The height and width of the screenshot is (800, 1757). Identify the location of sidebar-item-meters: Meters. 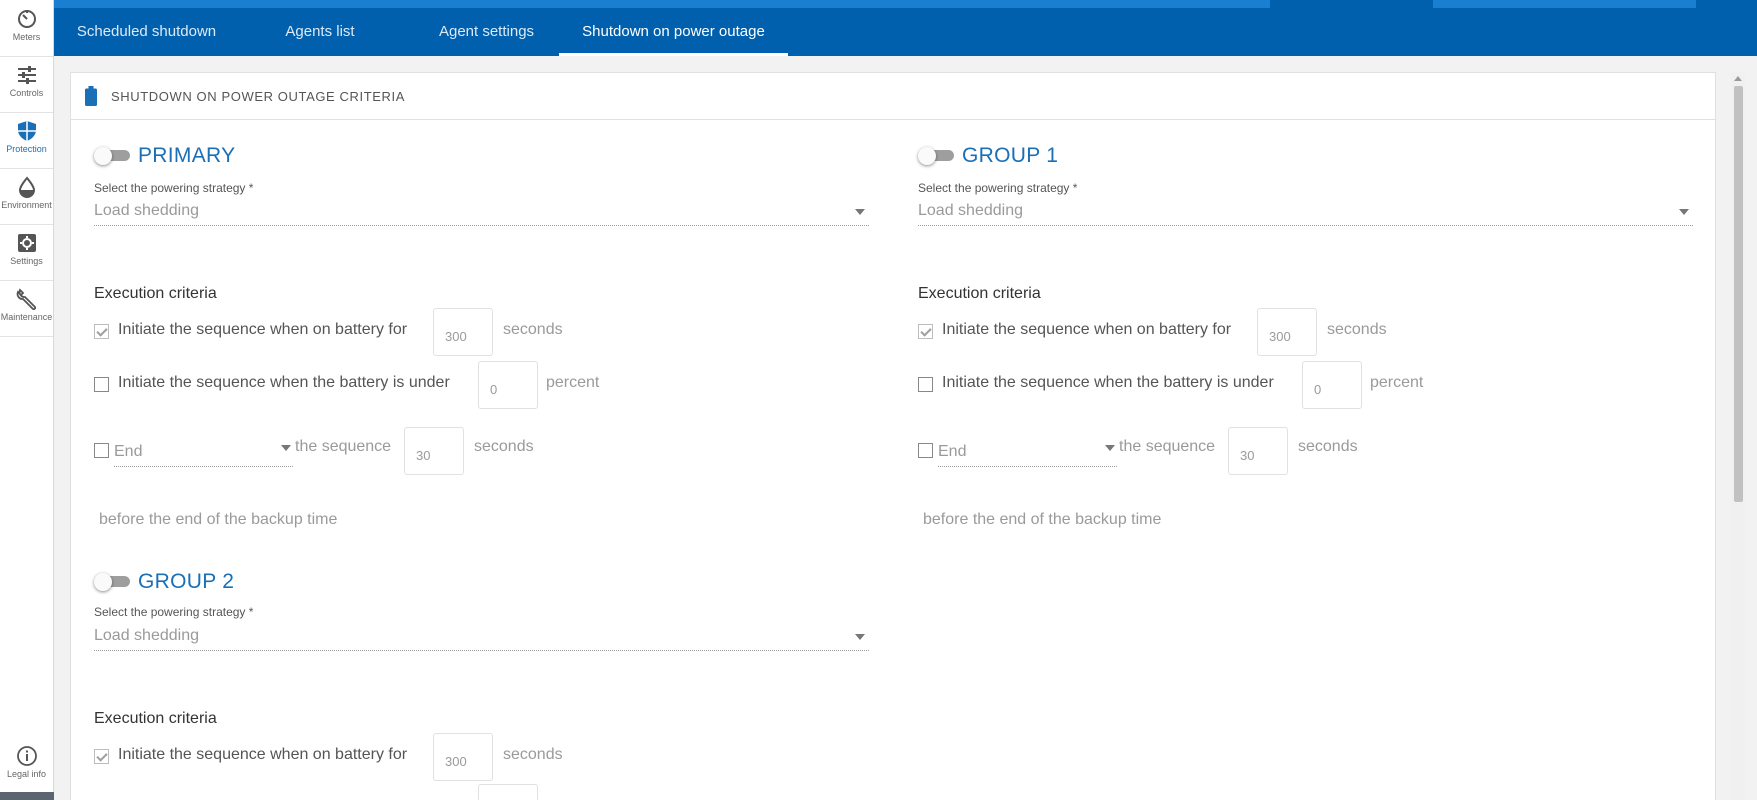
(26, 28).